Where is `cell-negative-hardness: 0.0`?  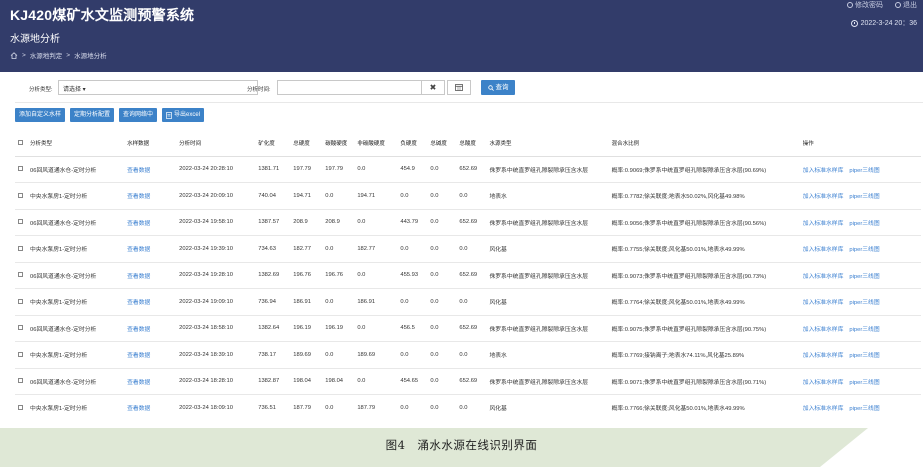
cell-negative-hardness: 0.0 is located at coordinates (412, 406).